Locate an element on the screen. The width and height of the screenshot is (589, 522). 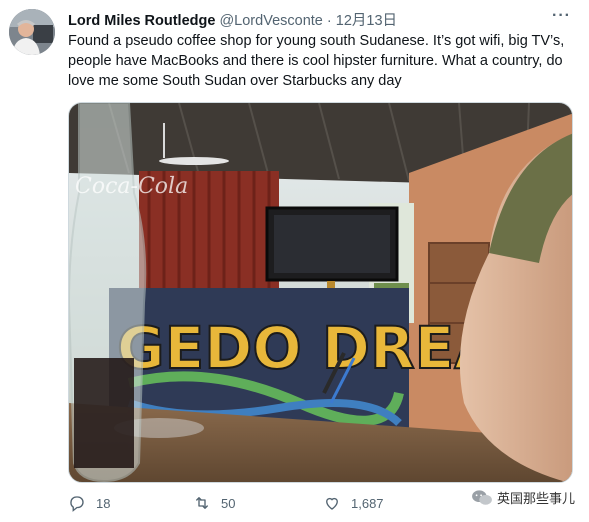
user-handle: @LordVesconte is located at coordinates (270, 21).